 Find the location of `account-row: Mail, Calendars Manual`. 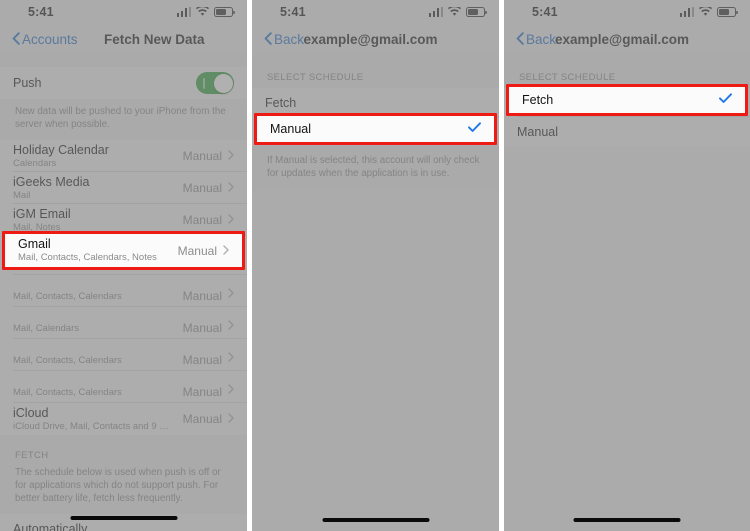

account-row: Mail, Calendars Manual is located at coordinates (123, 323).